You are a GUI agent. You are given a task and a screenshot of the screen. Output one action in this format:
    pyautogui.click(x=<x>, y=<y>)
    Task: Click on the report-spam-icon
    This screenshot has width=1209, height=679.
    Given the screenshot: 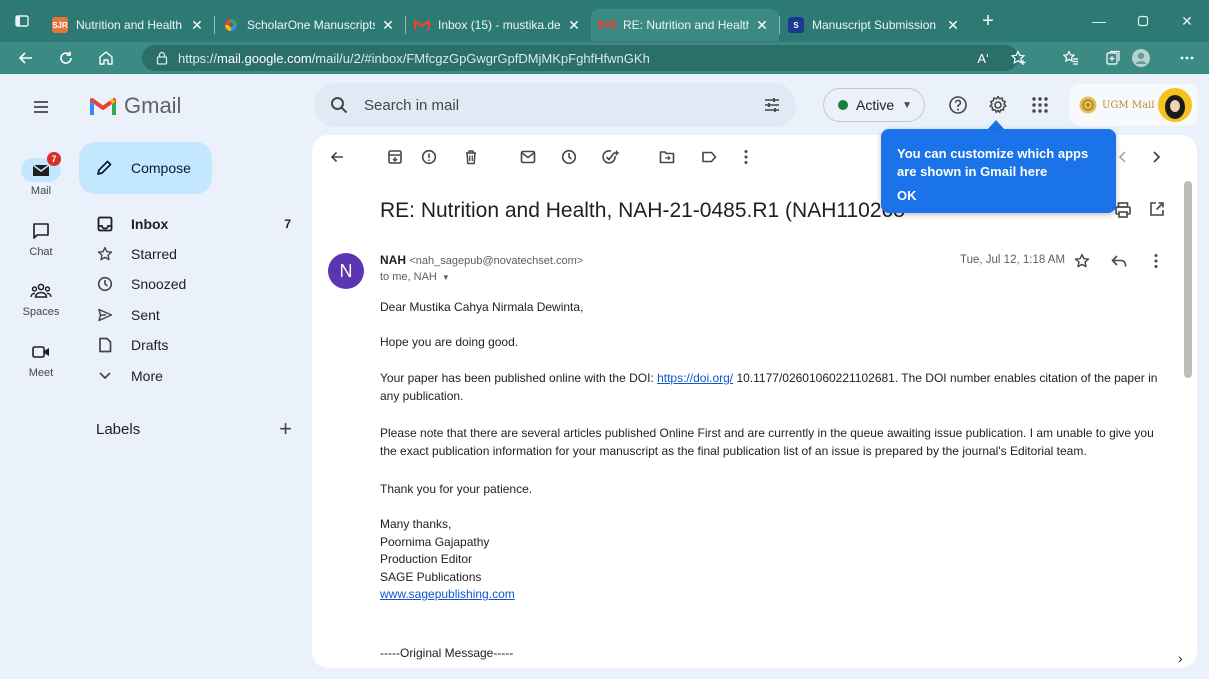 What is the action you would take?
    pyautogui.click(x=429, y=157)
    